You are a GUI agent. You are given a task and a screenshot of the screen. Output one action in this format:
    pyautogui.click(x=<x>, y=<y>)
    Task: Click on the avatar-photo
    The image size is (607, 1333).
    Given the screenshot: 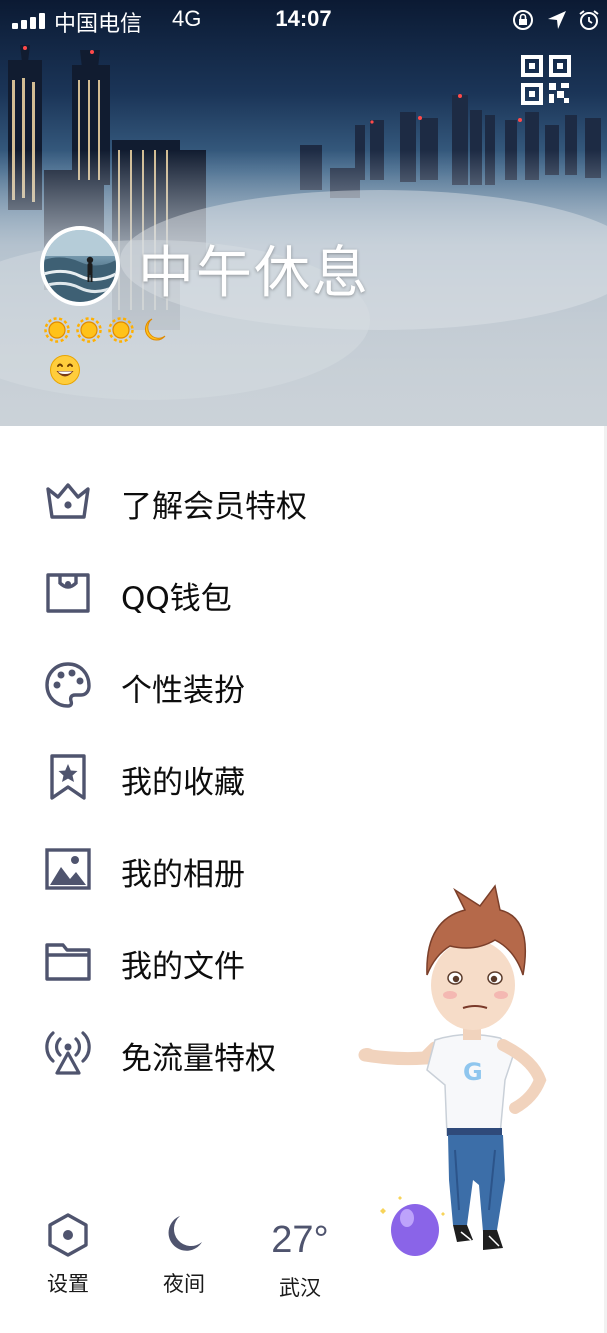 What is the action you would take?
    pyautogui.click(x=80, y=266)
    